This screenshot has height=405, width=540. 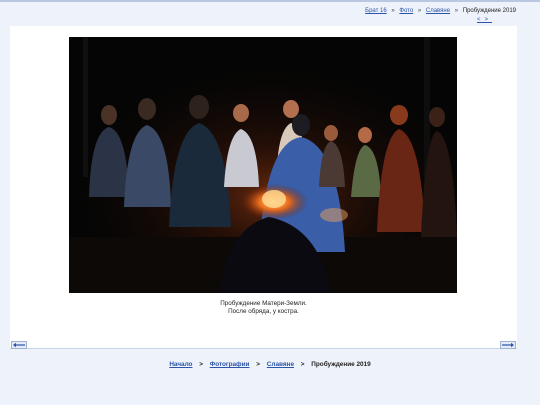 I want to click on caption-line-2: После обряда, у костра., so click(x=263, y=311).